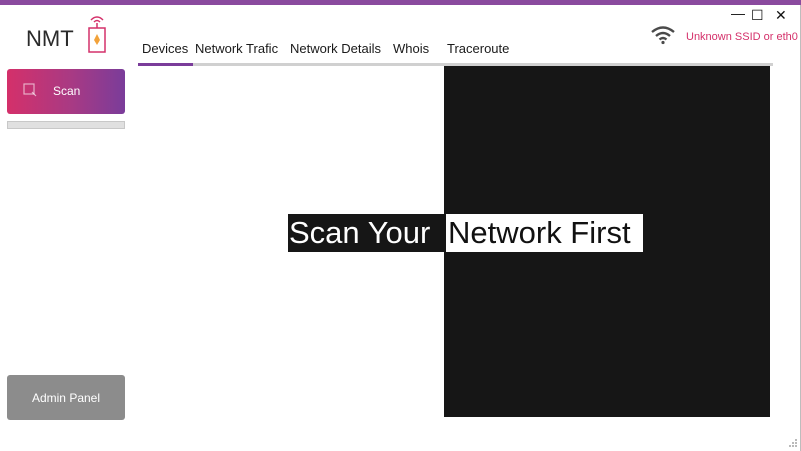 The width and height of the screenshot is (801, 451). Describe the element at coordinates (97, 34) in the screenshot. I see `router-logo-icon` at that location.